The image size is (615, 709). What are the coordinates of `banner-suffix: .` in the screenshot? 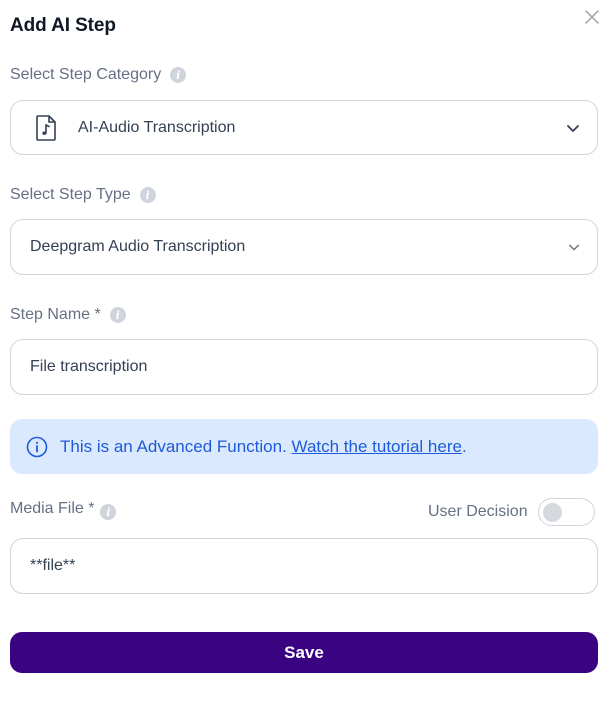 It's located at (464, 446).